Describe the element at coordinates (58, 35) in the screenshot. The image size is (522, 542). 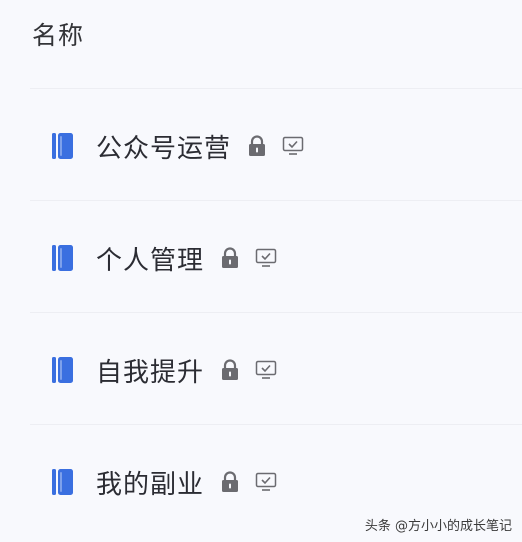
I see `column-header-name: 名称` at that location.